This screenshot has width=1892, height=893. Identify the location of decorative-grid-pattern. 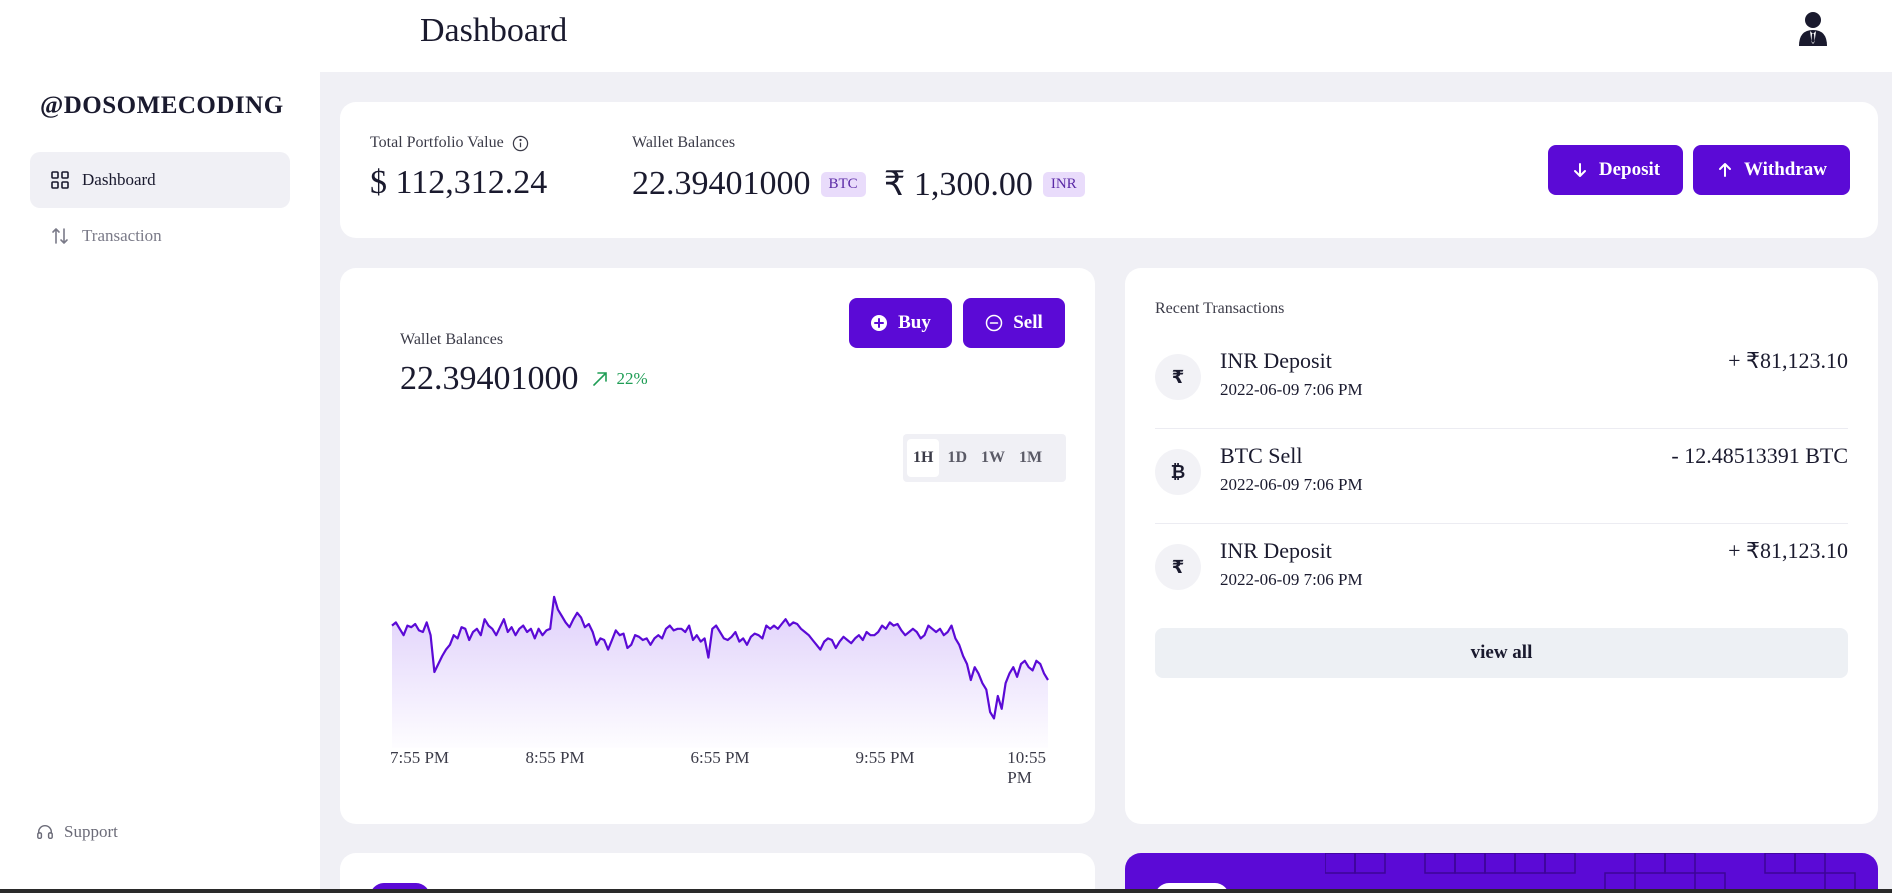
(1590, 873).